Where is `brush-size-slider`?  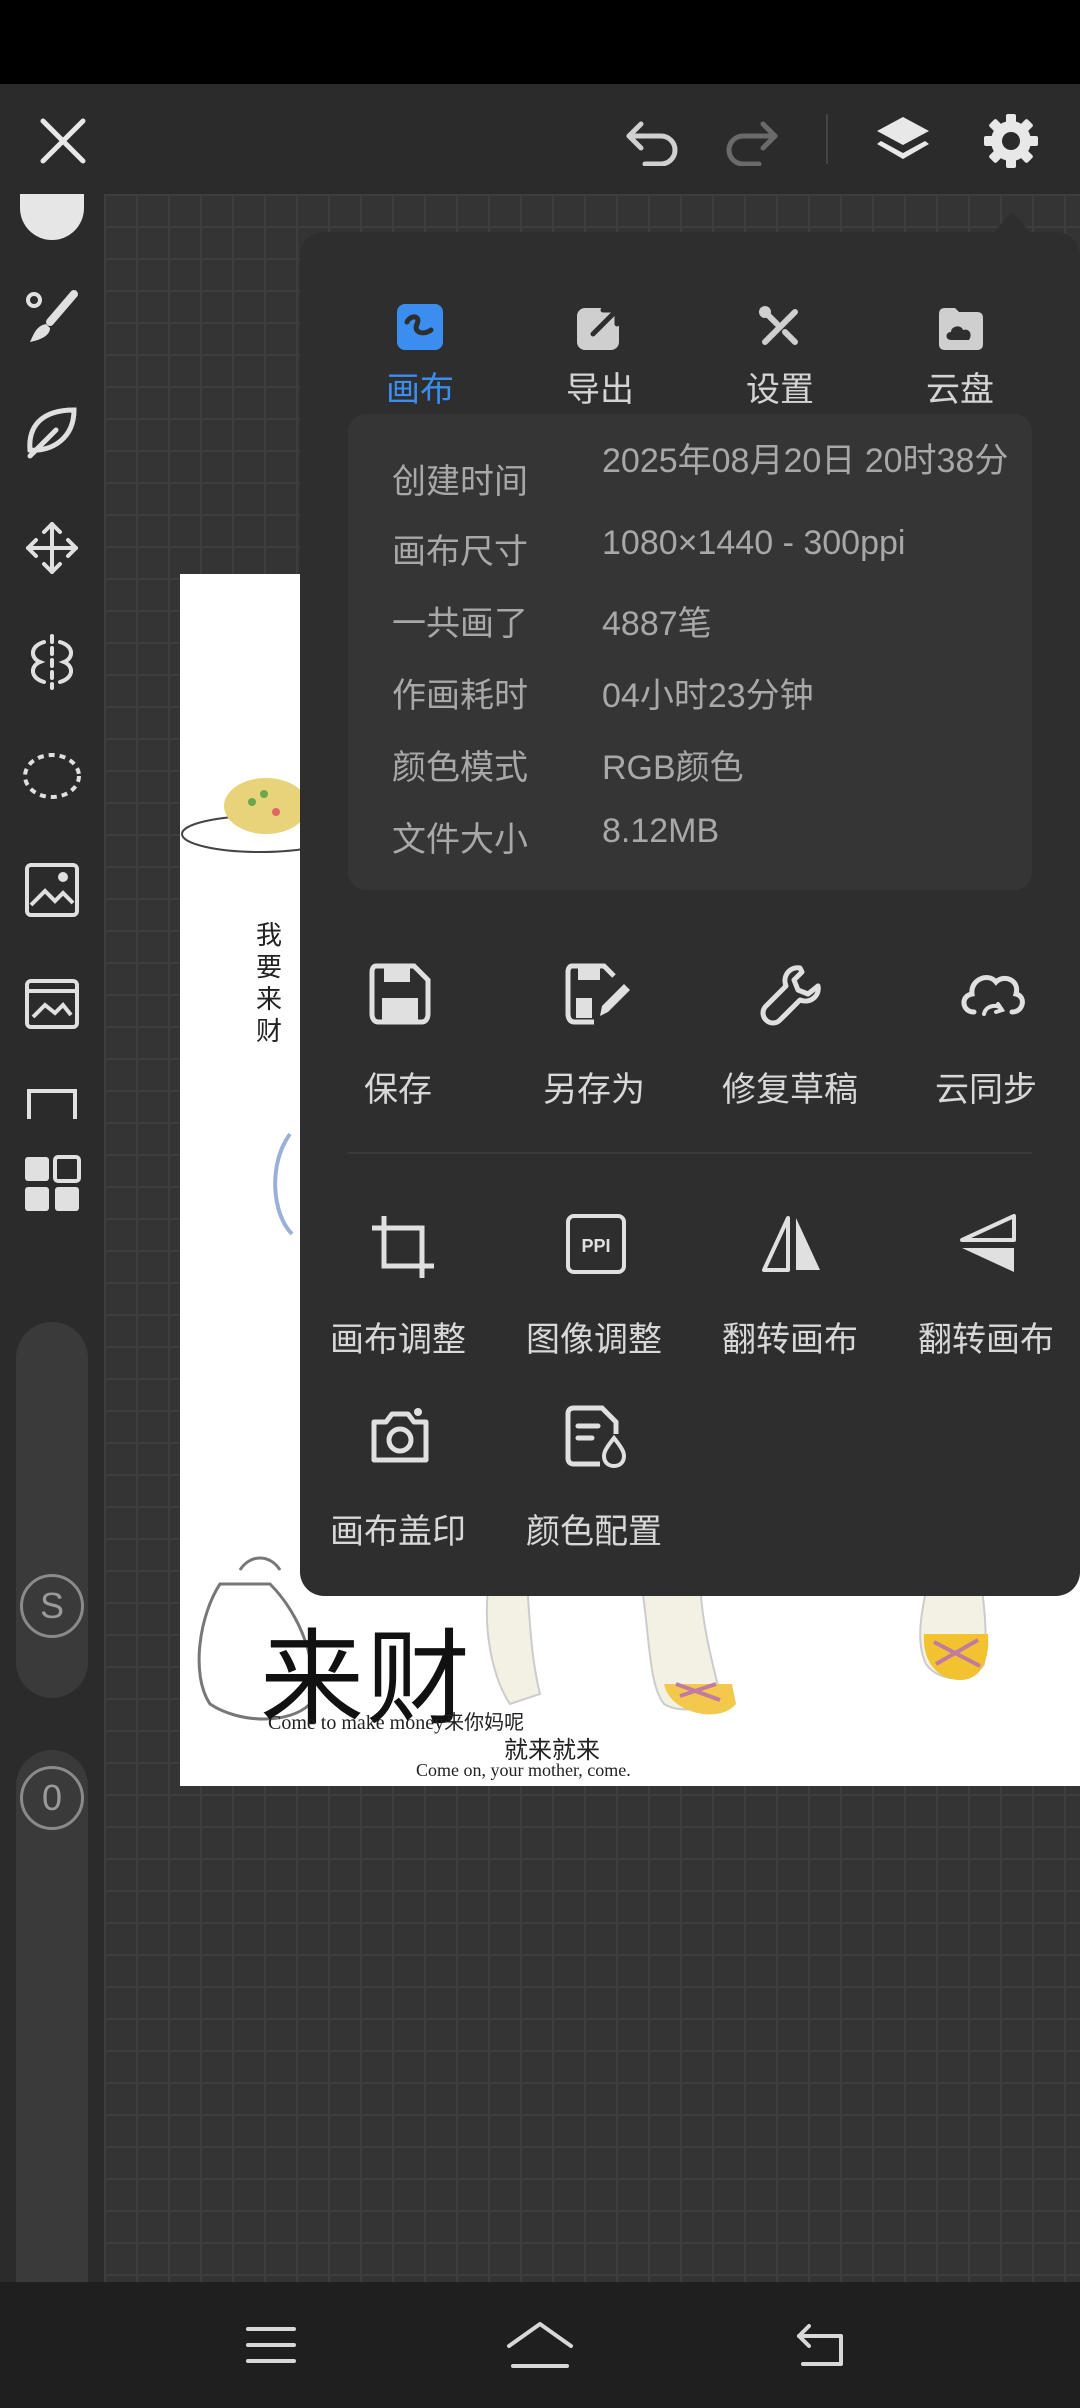
brush-size-slider is located at coordinates (52, 1510).